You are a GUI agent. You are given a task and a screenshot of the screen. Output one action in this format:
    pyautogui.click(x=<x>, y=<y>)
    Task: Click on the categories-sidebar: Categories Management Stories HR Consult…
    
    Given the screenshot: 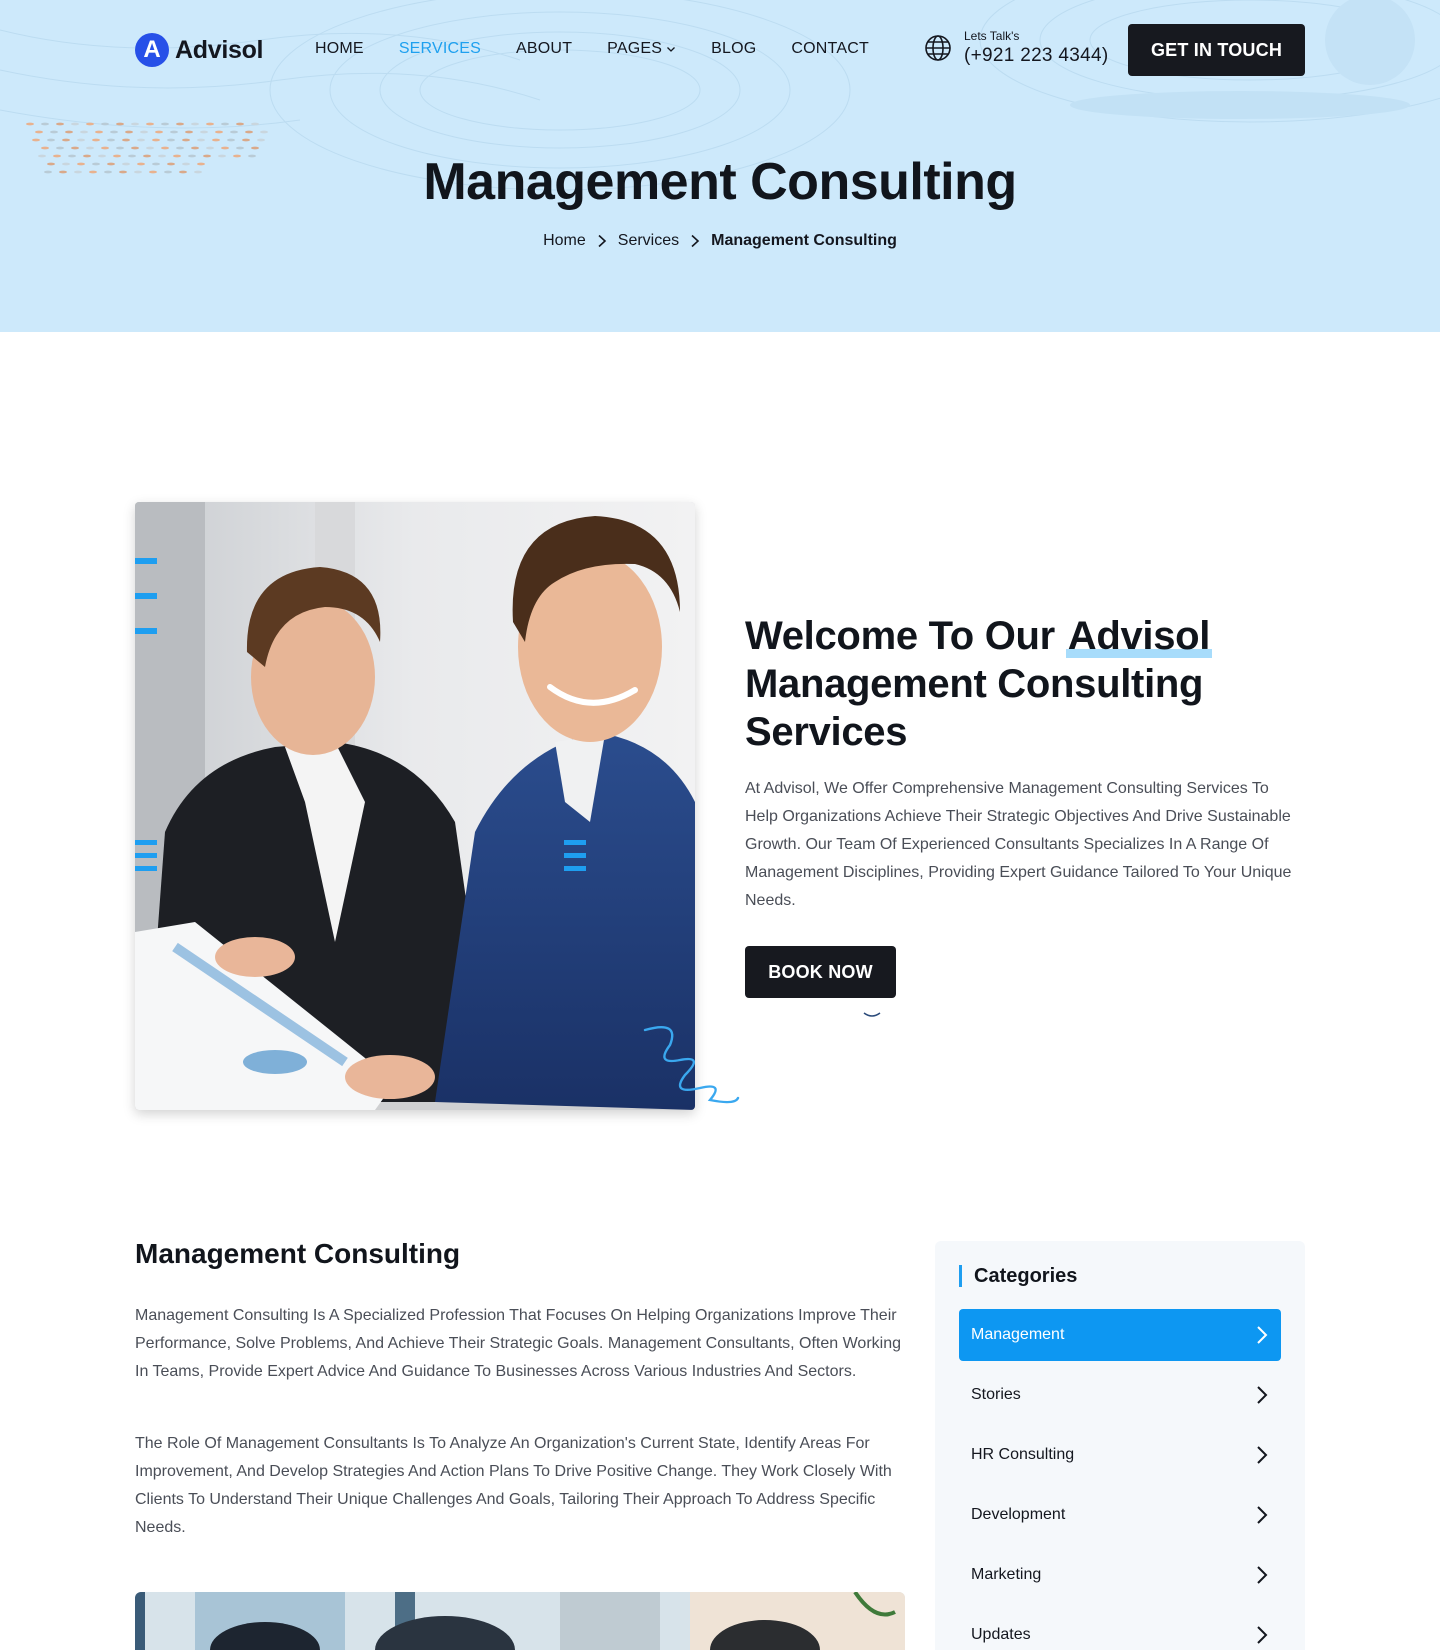 What is the action you would take?
    pyautogui.click(x=1120, y=1445)
    